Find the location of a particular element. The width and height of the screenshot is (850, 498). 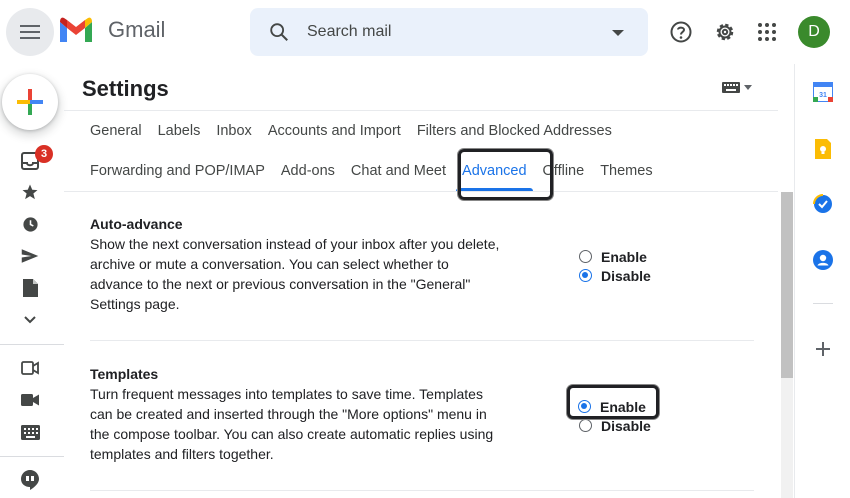

app-name: Gmail is located at coordinates (137, 29).